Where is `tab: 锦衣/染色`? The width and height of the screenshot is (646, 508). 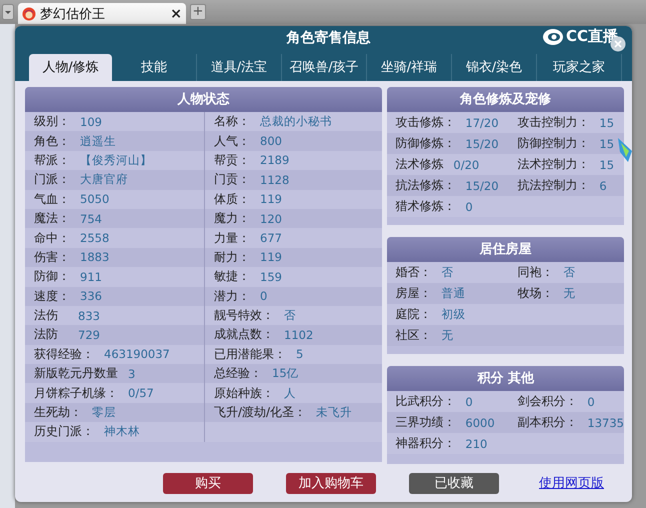 tab: 锦衣/染色 is located at coordinates (494, 67).